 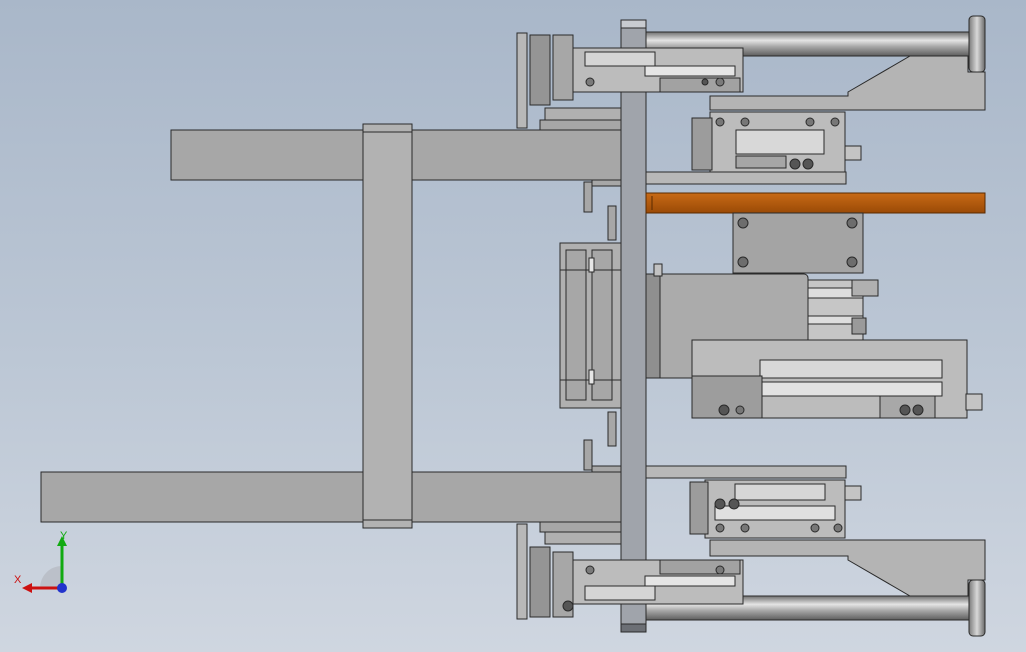 I want to click on z-axis-origin, so click(x=62, y=588).